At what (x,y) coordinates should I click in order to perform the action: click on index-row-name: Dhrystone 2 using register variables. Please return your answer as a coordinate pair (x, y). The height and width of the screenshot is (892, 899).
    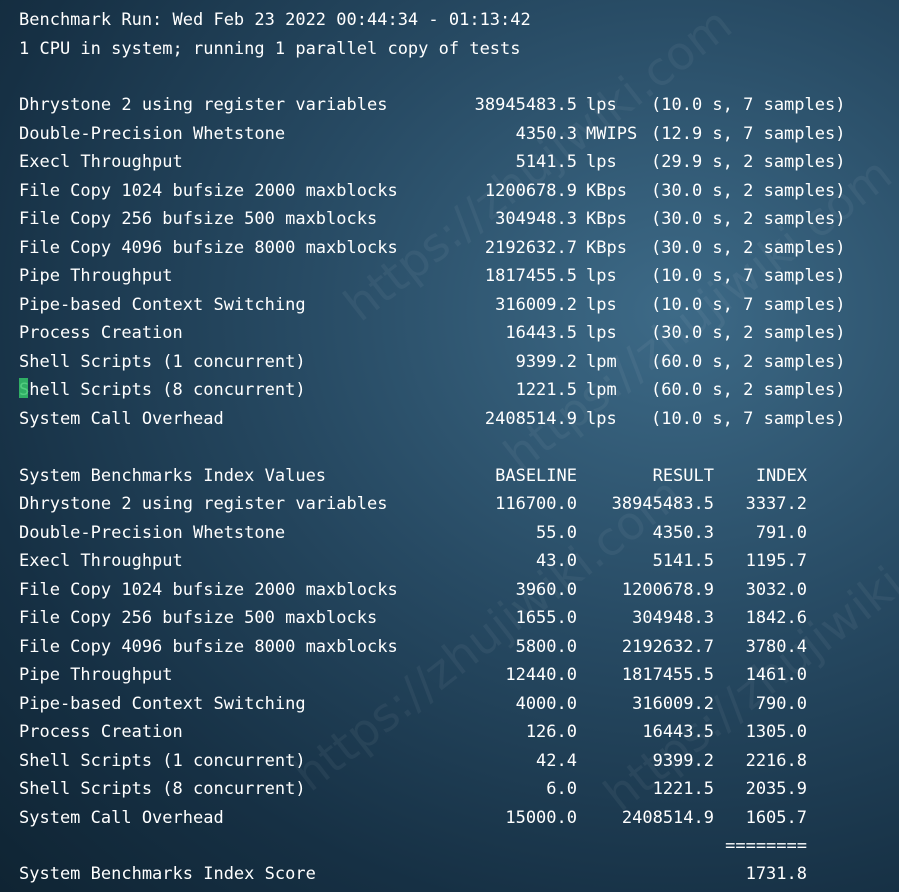
    Looking at the image, I should click on (203, 504).